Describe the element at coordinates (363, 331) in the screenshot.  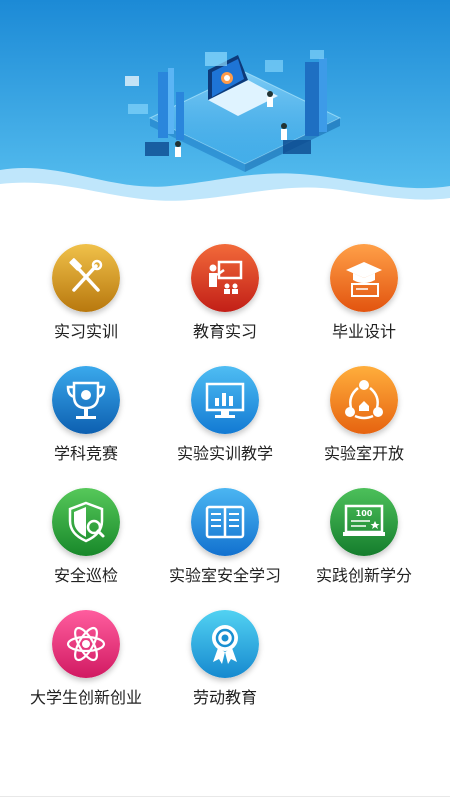
I see `menu-item-label: 毕业设计` at that location.